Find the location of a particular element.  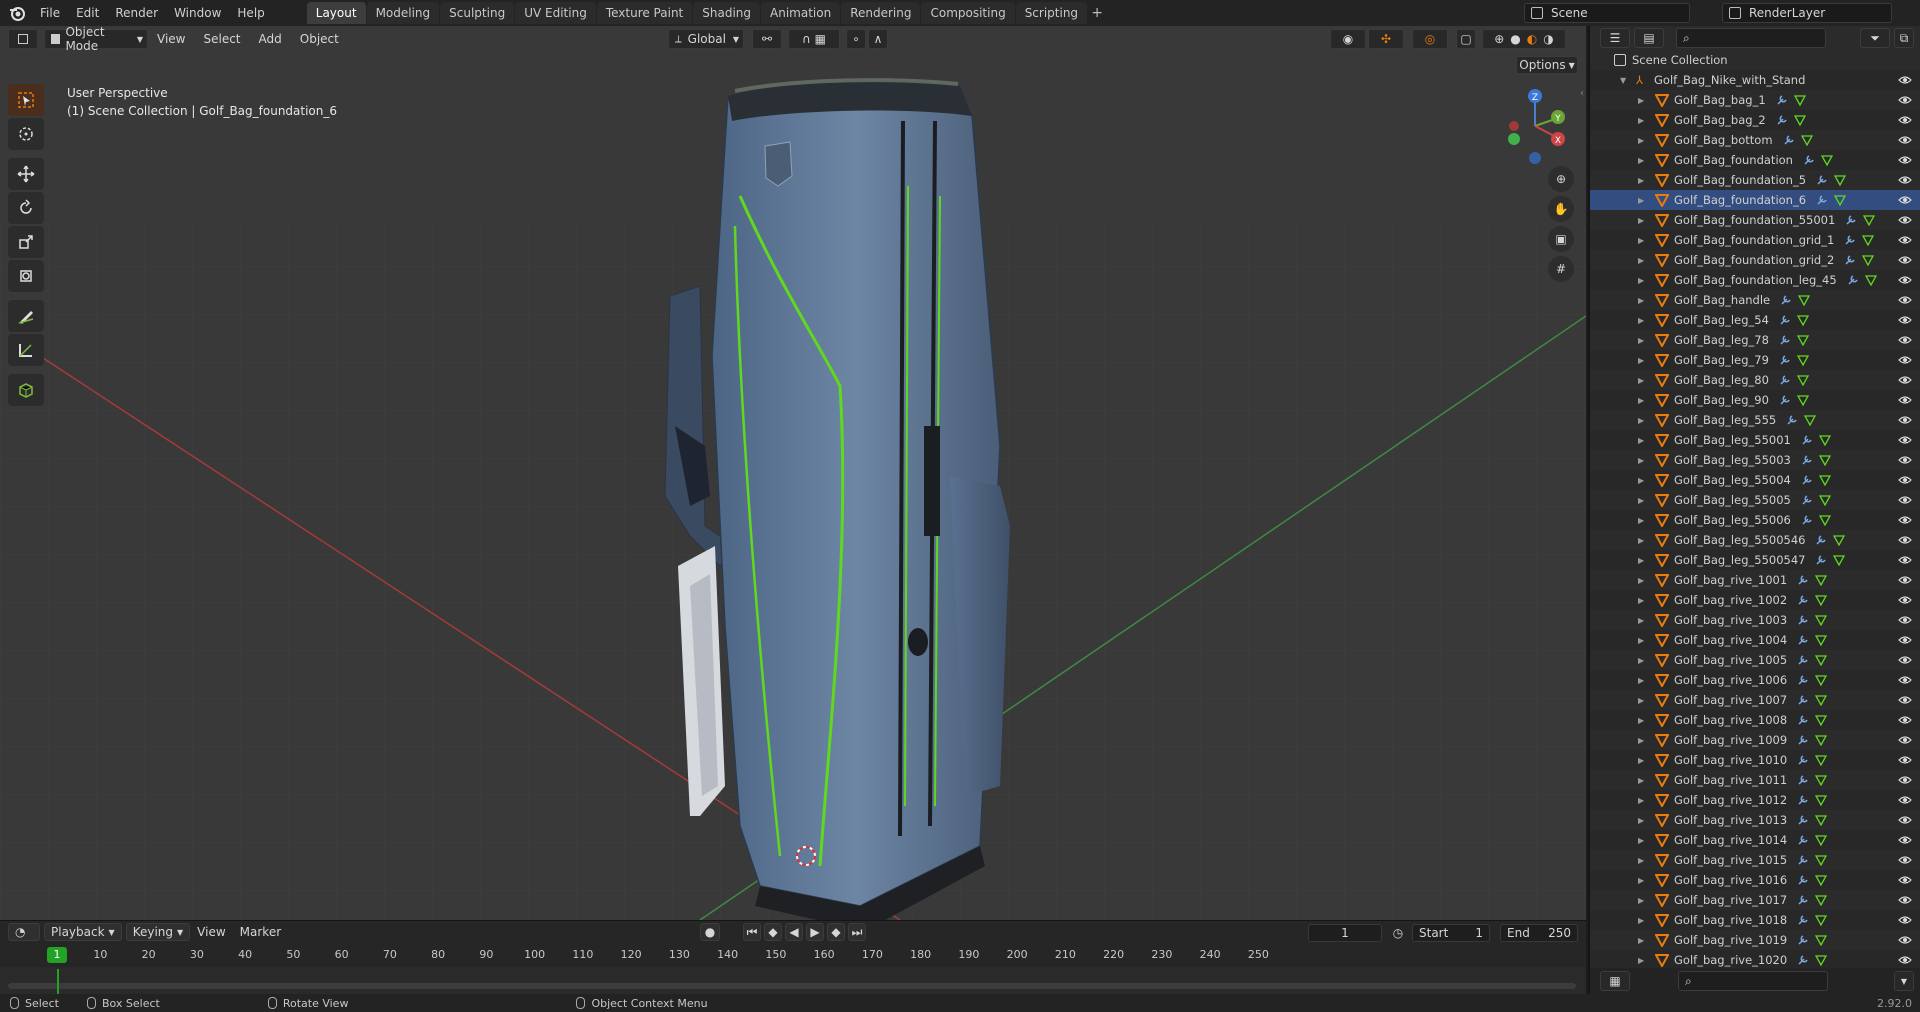

current-frame-field: 1 is located at coordinates (1345, 933).